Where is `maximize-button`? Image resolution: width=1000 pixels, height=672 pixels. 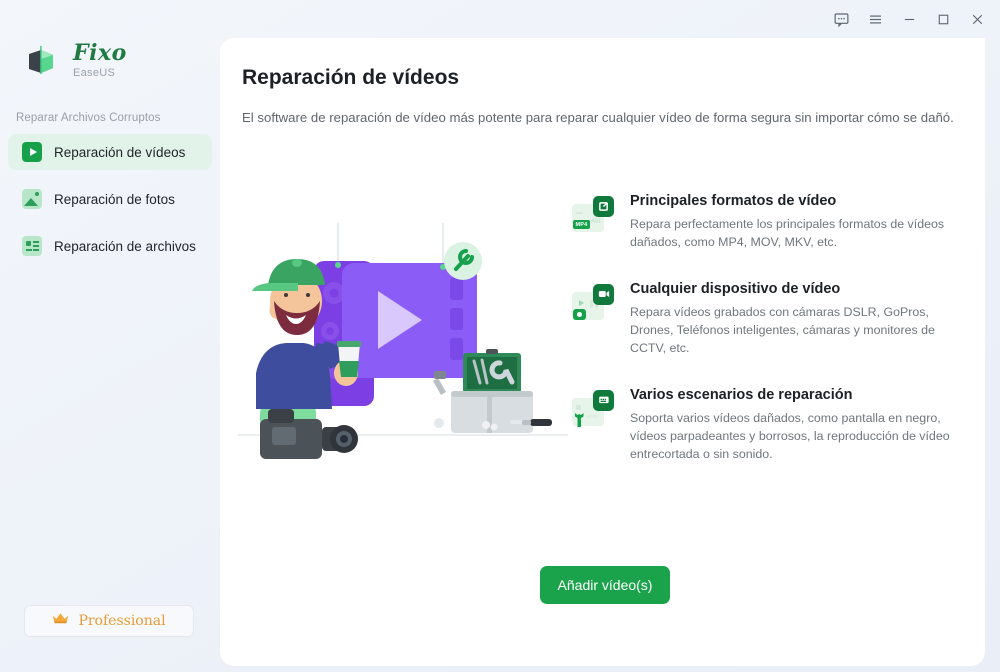 maximize-button is located at coordinates (943, 19).